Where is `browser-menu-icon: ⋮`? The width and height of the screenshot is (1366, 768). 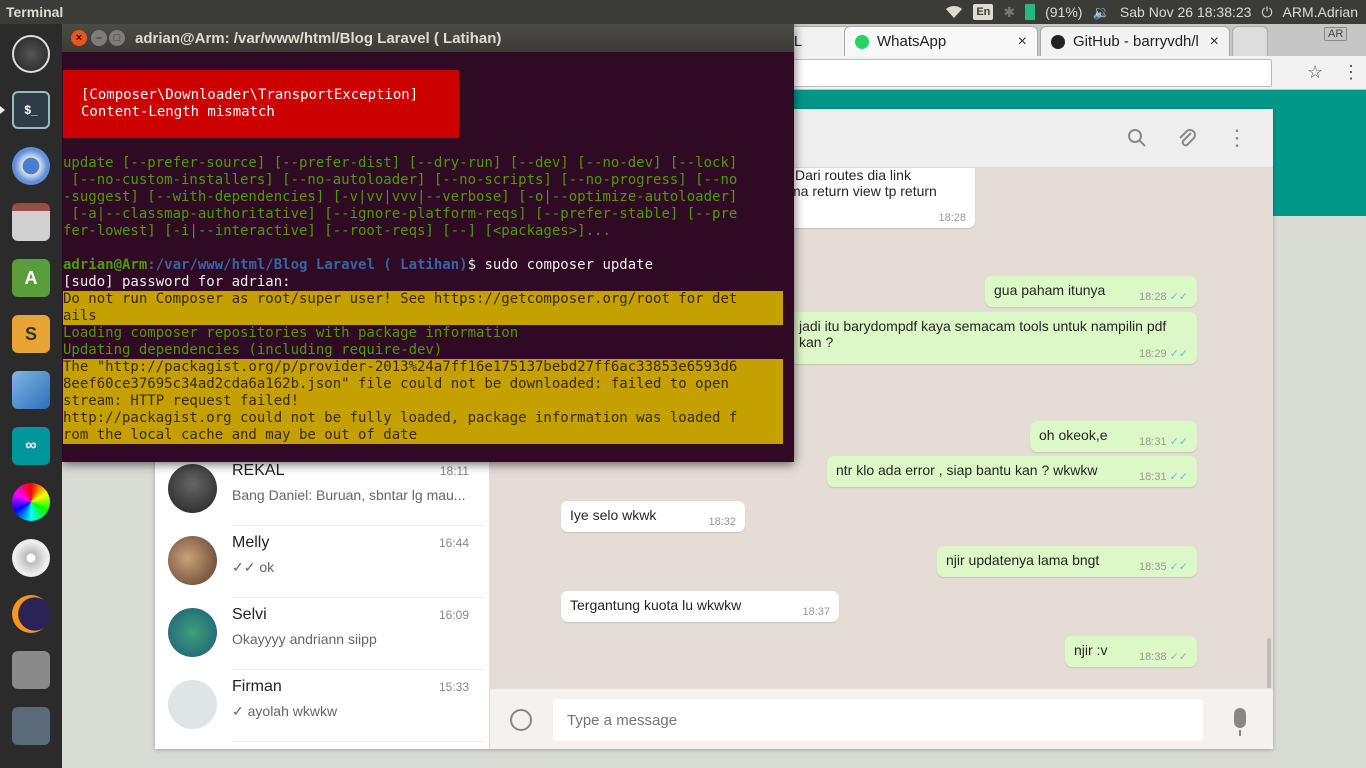
browser-menu-icon: ⋮ is located at coordinates (1351, 72).